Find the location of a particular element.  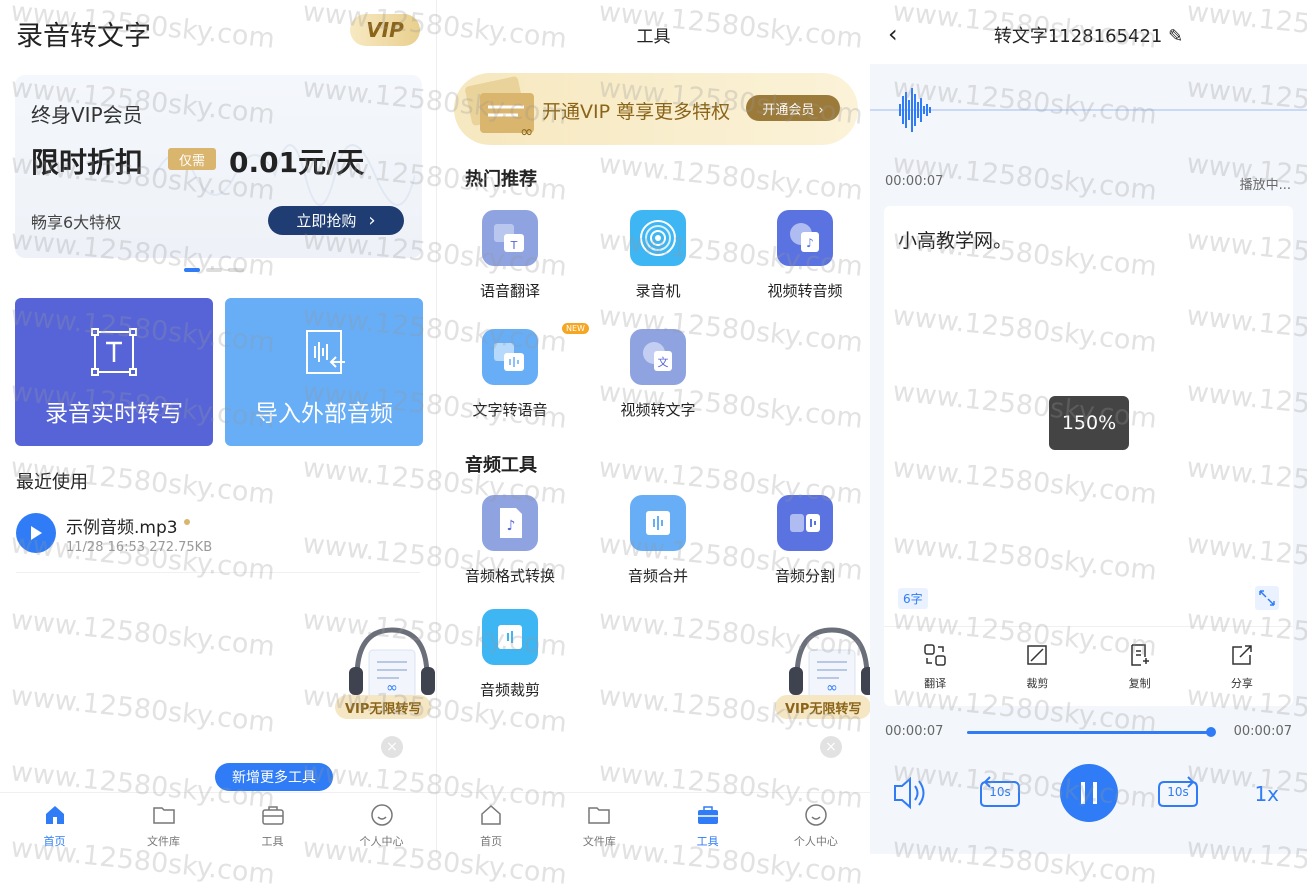

page-title: 转文字1128165421 ✎ is located at coordinates (1088, 35).